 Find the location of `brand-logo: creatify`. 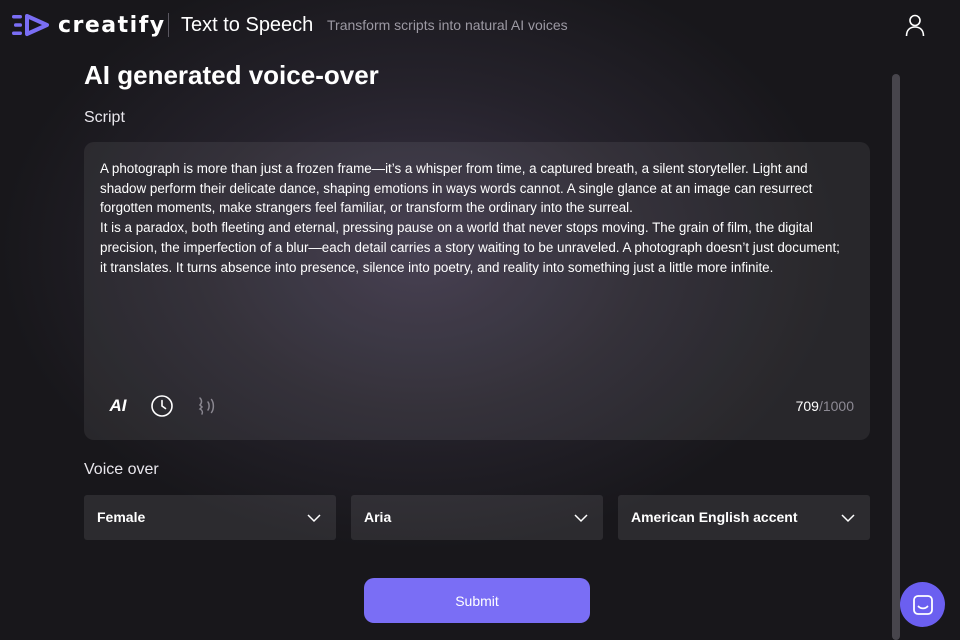

brand-logo: creatify is located at coordinates (89, 25).